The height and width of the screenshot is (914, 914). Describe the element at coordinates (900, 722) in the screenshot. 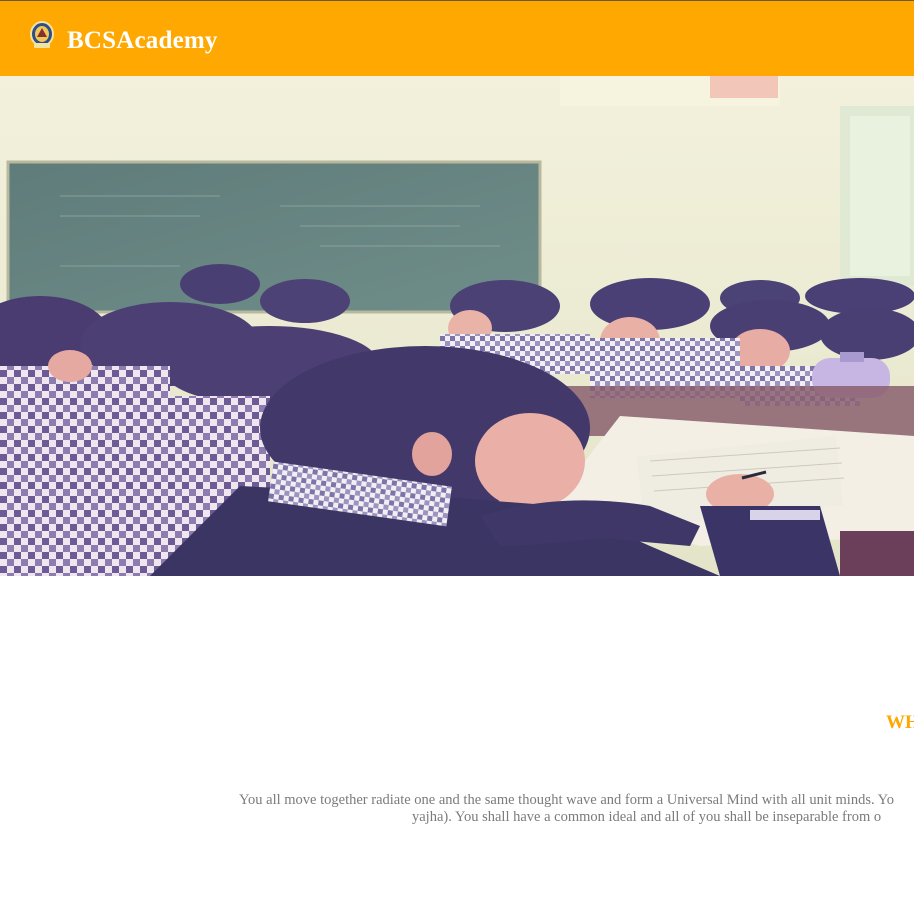

I see `section-heading: WH` at that location.